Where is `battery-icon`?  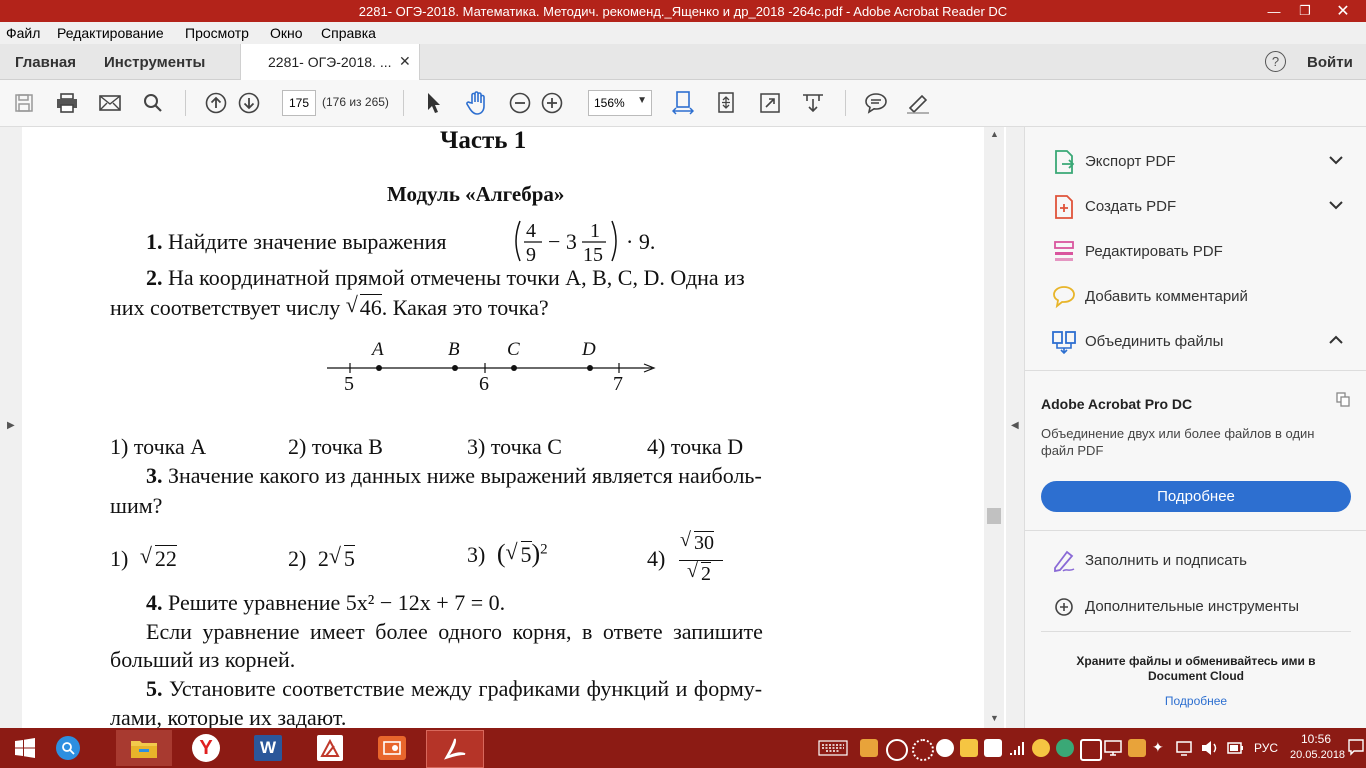 battery-icon is located at coordinates (1235, 750).